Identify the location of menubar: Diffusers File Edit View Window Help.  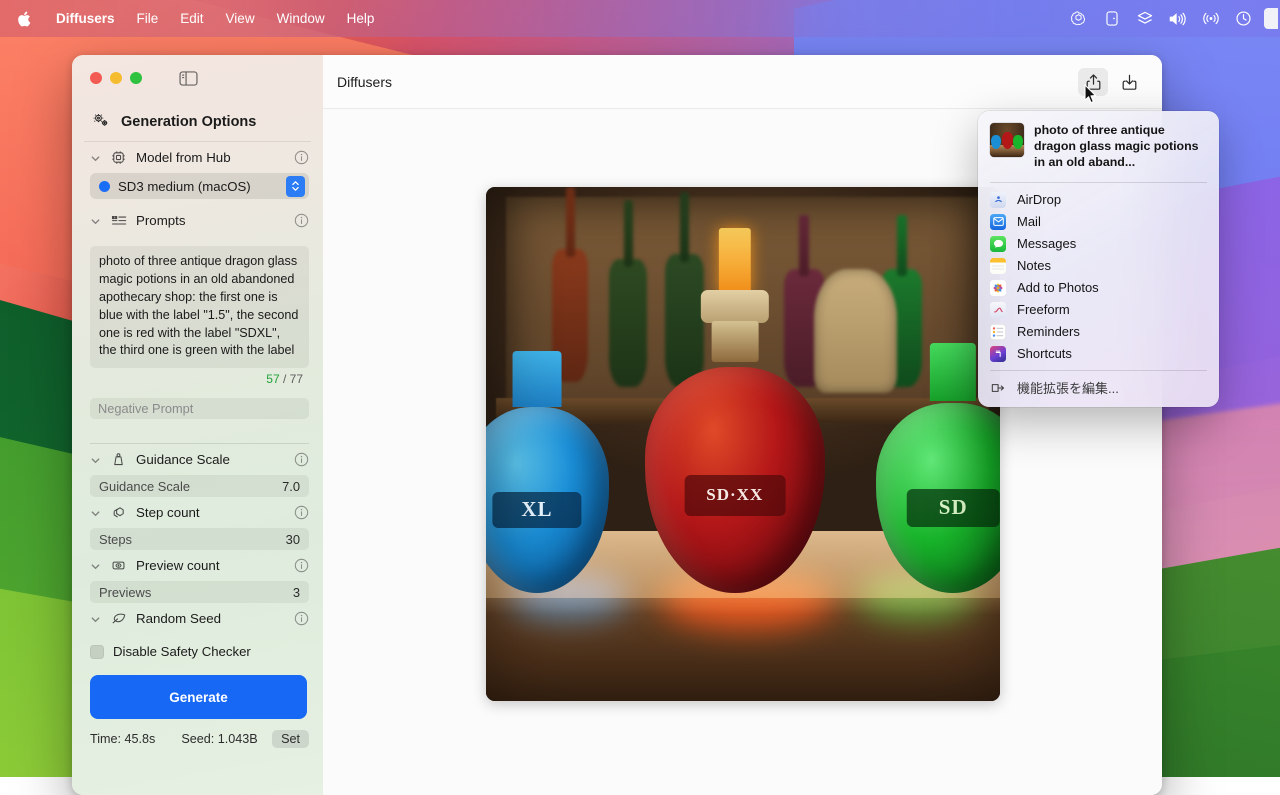
(640, 18).